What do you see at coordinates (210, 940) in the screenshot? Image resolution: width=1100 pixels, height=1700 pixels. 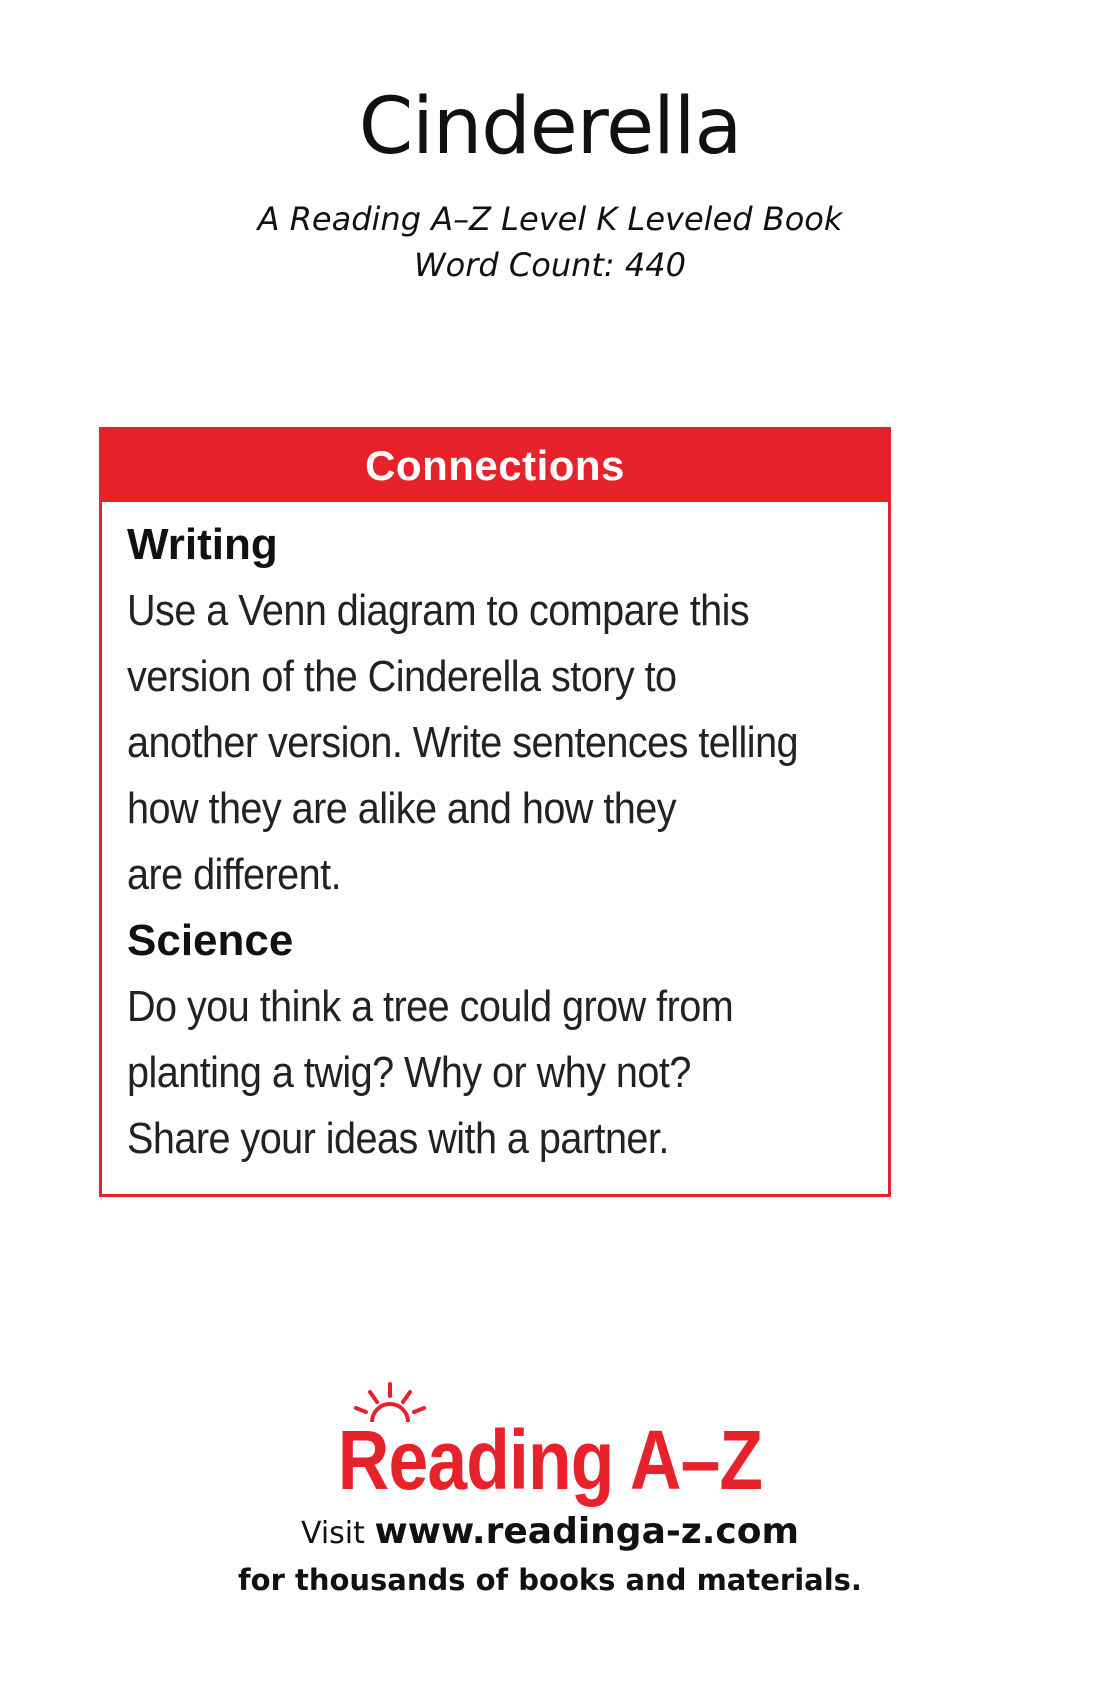 I see `science-heading: Science` at bounding box center [210, 940].